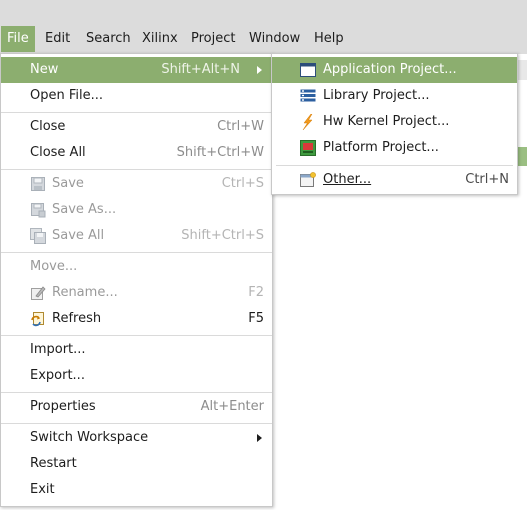 Image resolution: width=527 pixels, height=510 pixels. I want to click on menu-item-label: Save All, so click(78, 235).